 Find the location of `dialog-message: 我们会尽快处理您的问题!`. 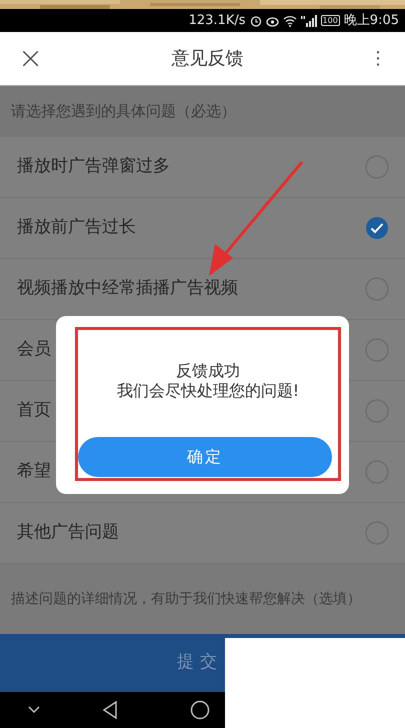

dialog-message: 我们会尽快处理您的问题! is located at coordinates (208, 391).